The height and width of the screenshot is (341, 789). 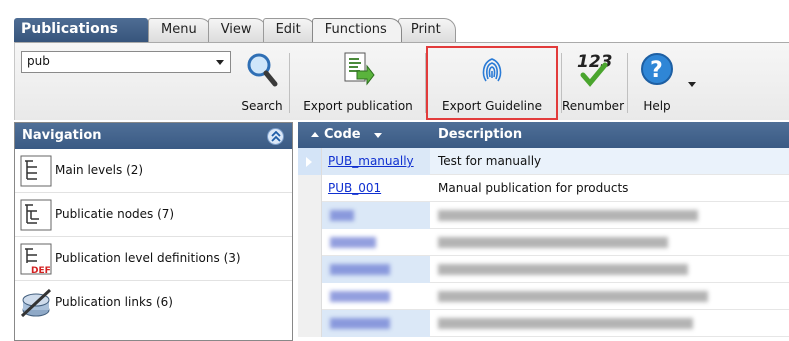 What do you see at coordinates (81, 30) in the screenshot?
I see `app-title: Publications` at bounding box center [81, 30].